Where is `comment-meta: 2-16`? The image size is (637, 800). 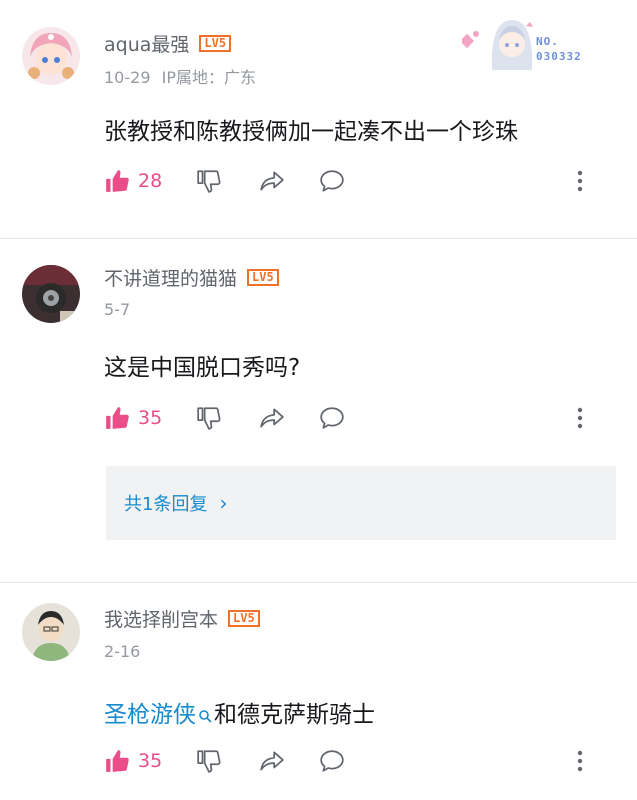 comment-meta: 2-16 is located at coordinates (122, 651).